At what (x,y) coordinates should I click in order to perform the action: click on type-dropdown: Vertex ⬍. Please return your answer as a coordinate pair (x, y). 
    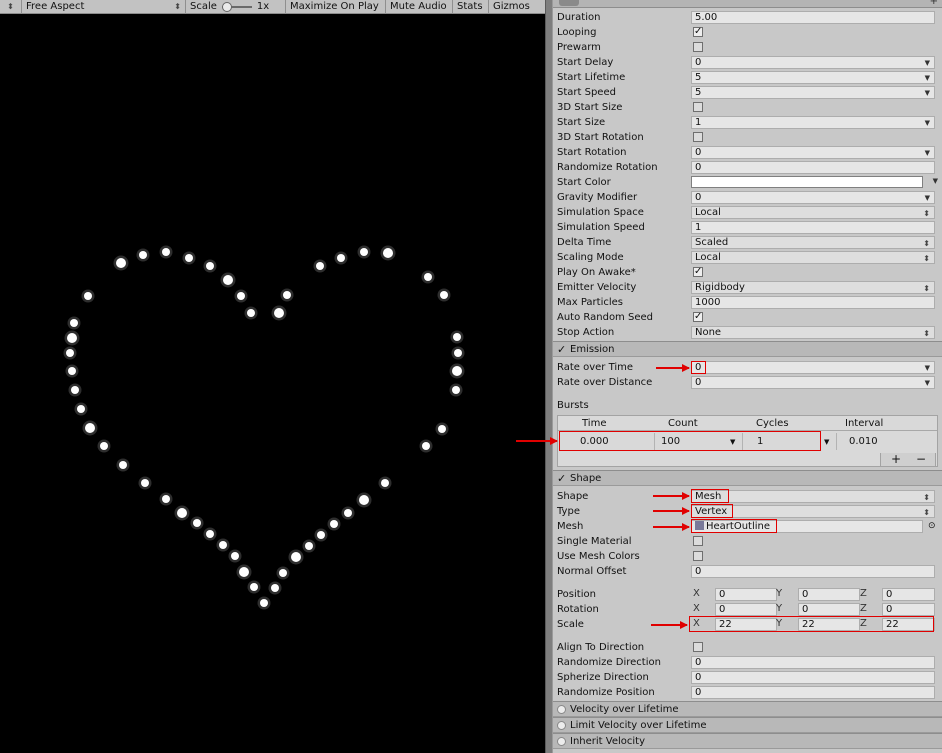
    Looking at the image, I should click on (813, 511).